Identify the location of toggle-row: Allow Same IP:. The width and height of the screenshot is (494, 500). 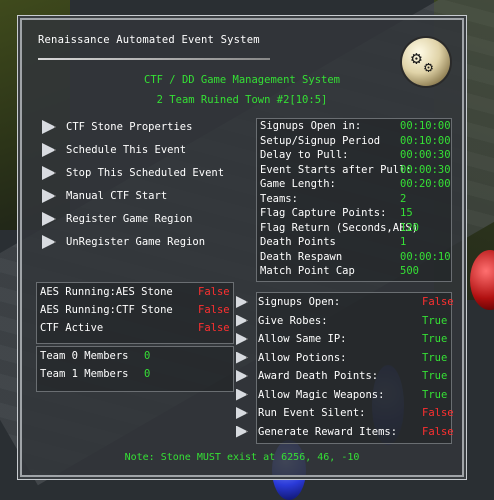
(291, 339).